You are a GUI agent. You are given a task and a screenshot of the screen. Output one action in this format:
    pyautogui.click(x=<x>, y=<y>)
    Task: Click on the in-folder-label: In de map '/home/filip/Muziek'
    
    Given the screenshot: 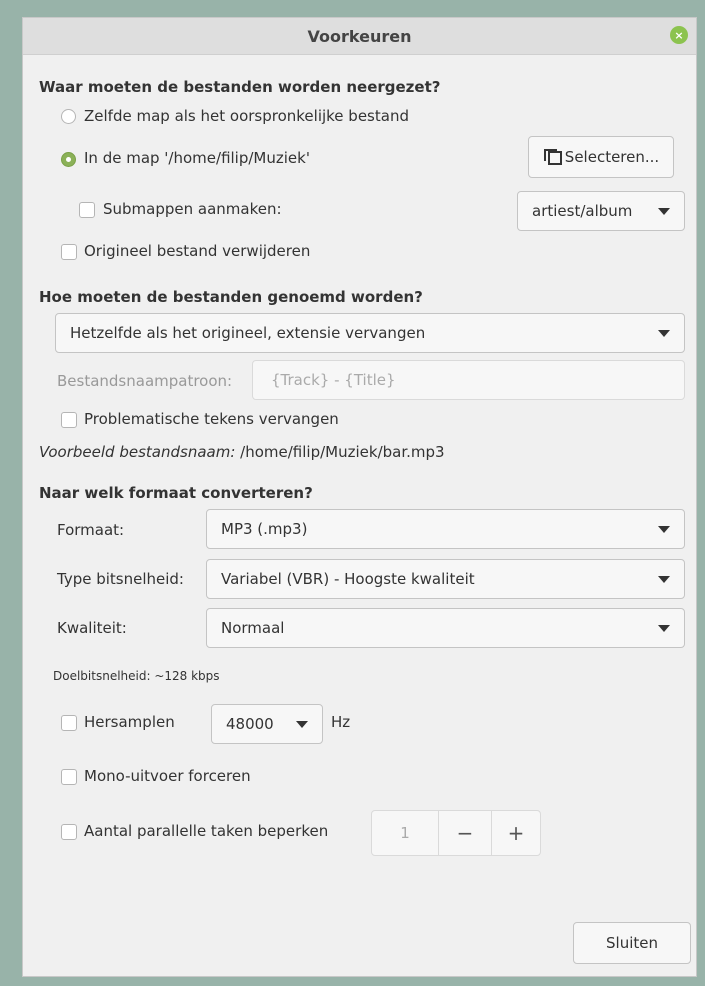 What is the action you would take?
    pyautogui.click(x=197, y=158)
    